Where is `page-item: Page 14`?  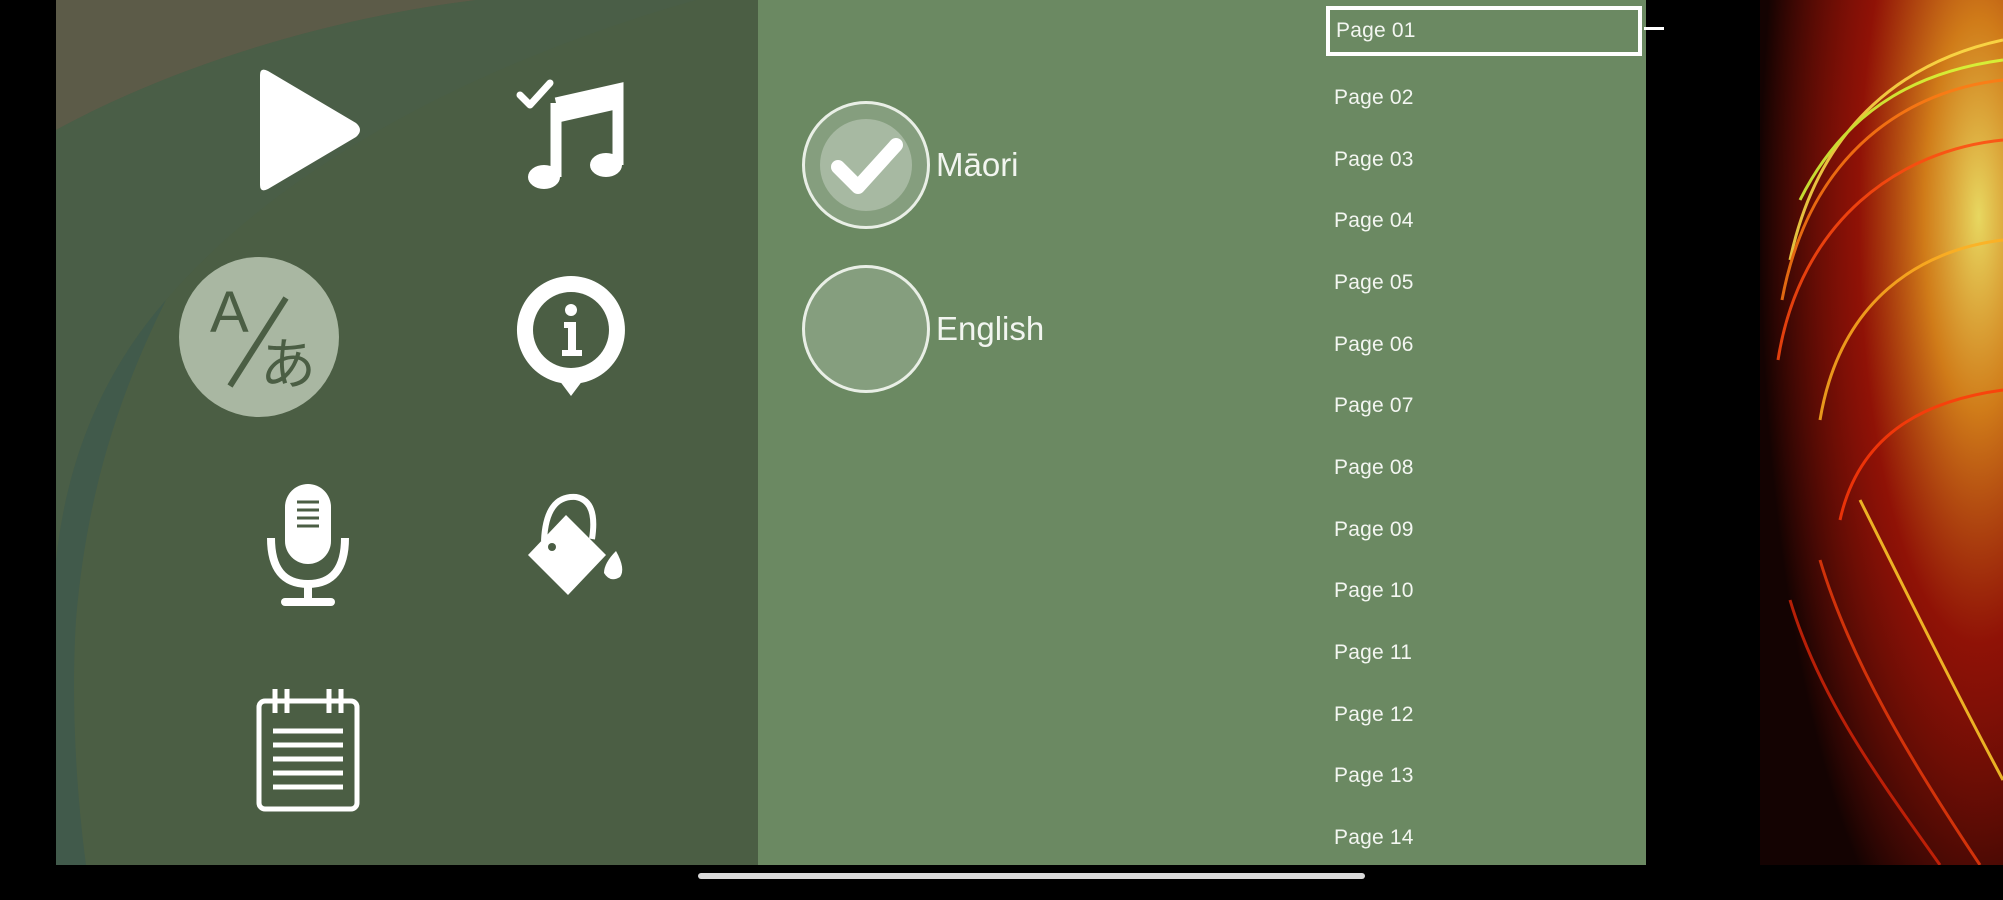
page-item: Page 14 is located at coordinates (1484, 836).